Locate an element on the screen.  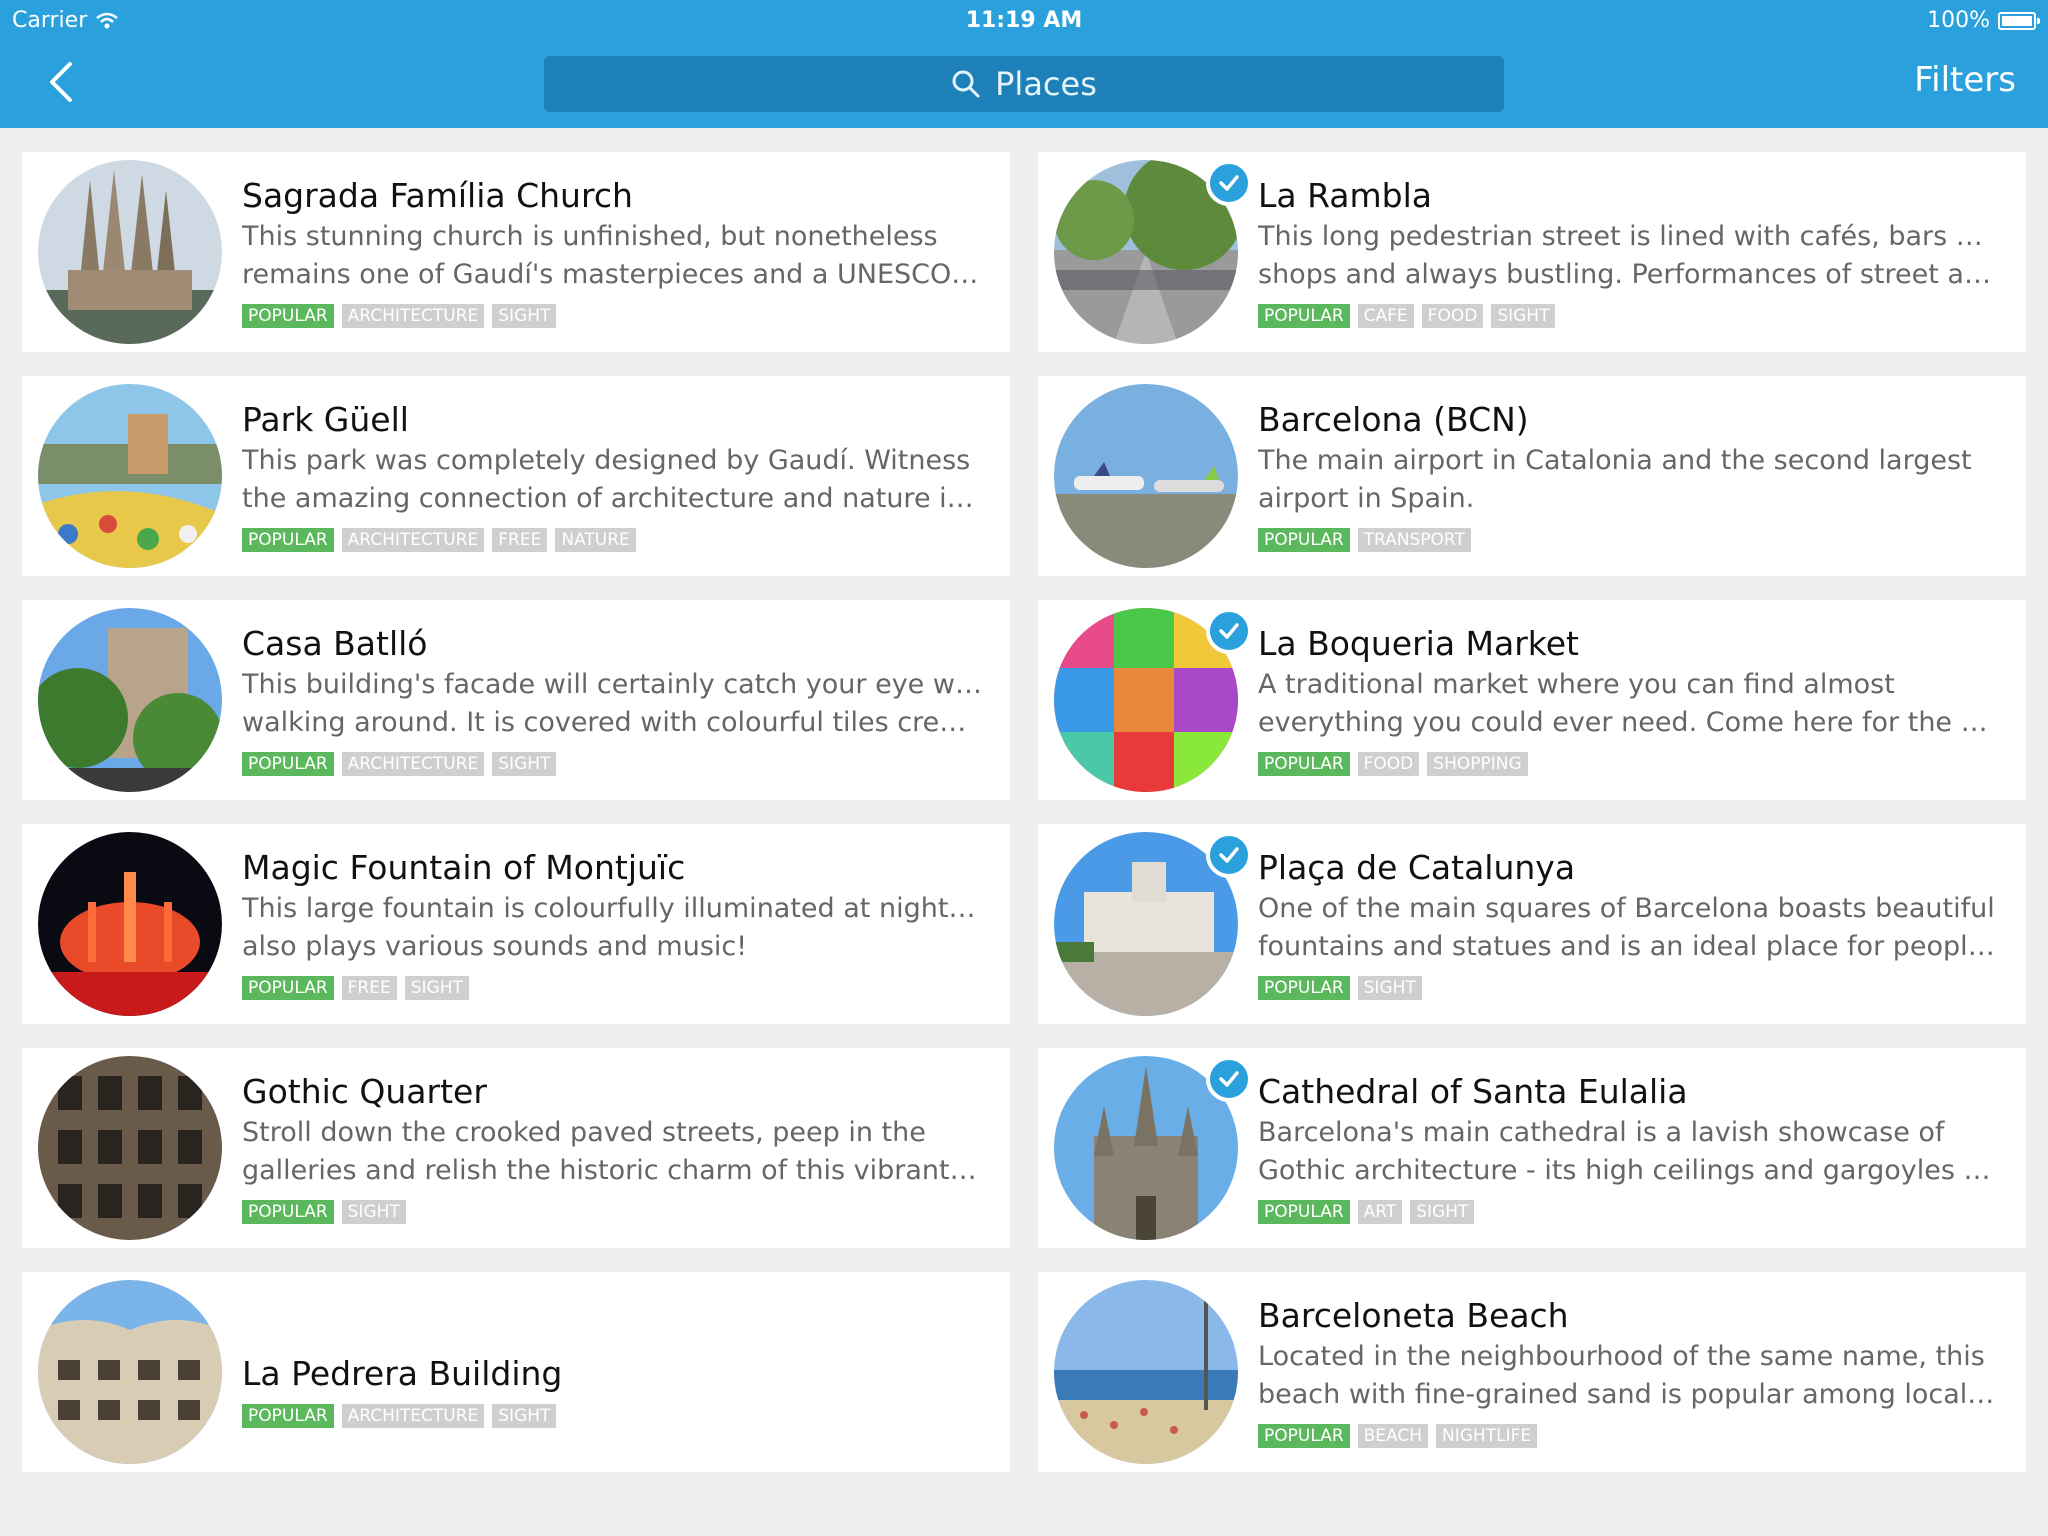
nav-row: Places Filters is located at coordinates (1024, 84).